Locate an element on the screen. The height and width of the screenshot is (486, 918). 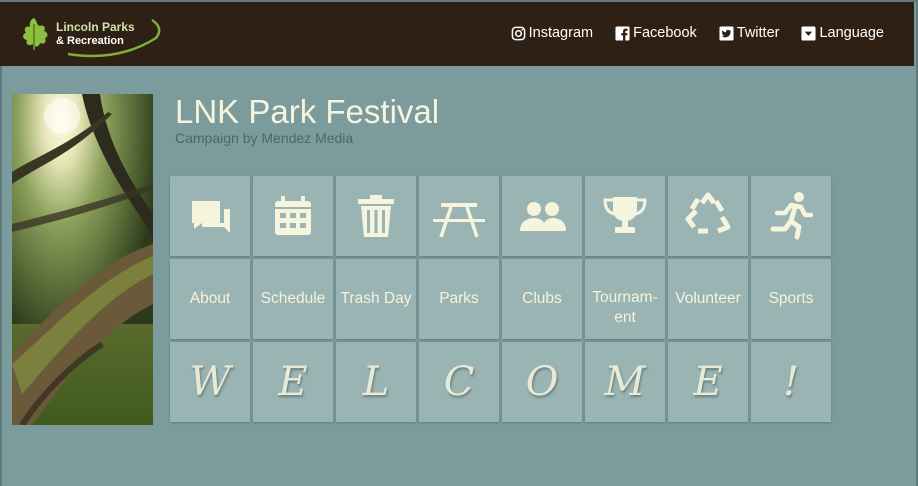
tile-schedule-icon is located at coordinates (293, 216).